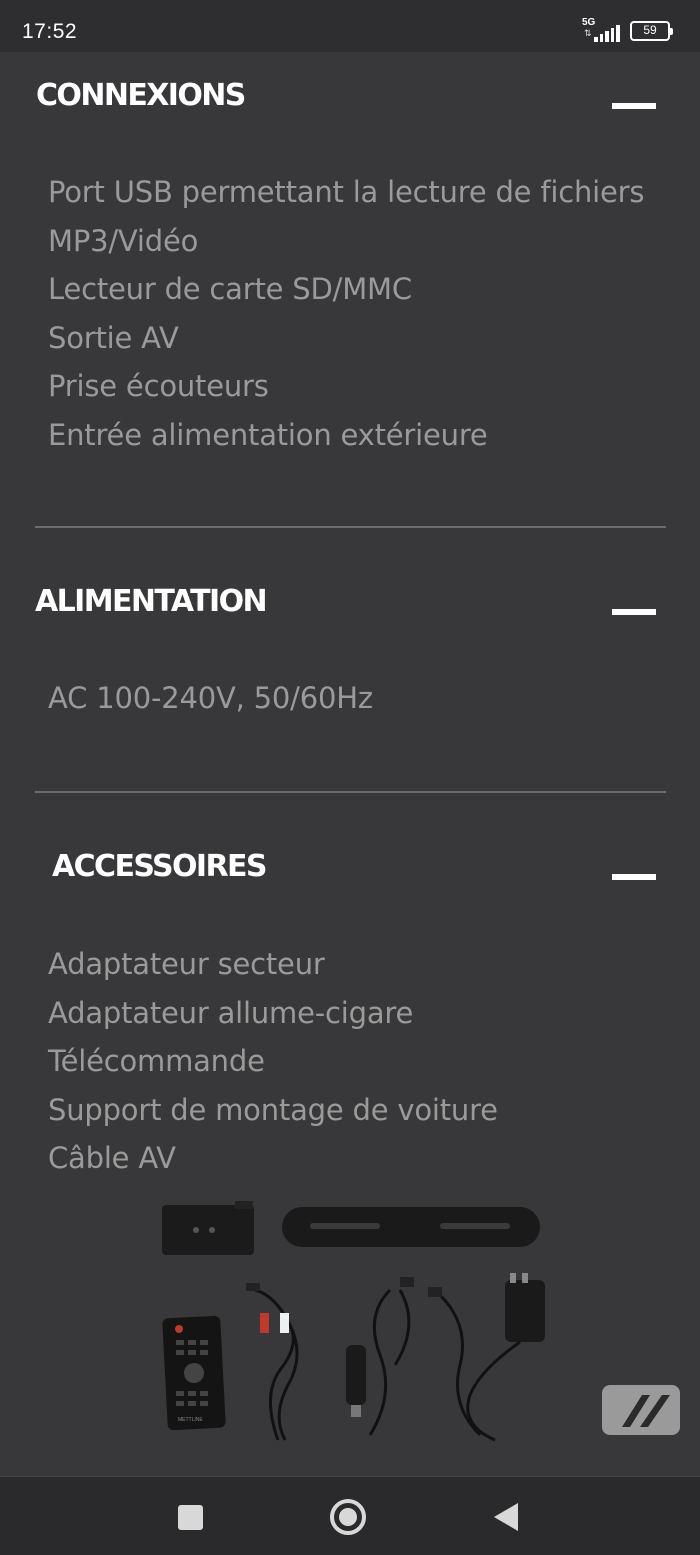 Image resolution: width=700 pixels, height=1555 pixels. I want to click on brand-badge-image, so click(641, 1410).